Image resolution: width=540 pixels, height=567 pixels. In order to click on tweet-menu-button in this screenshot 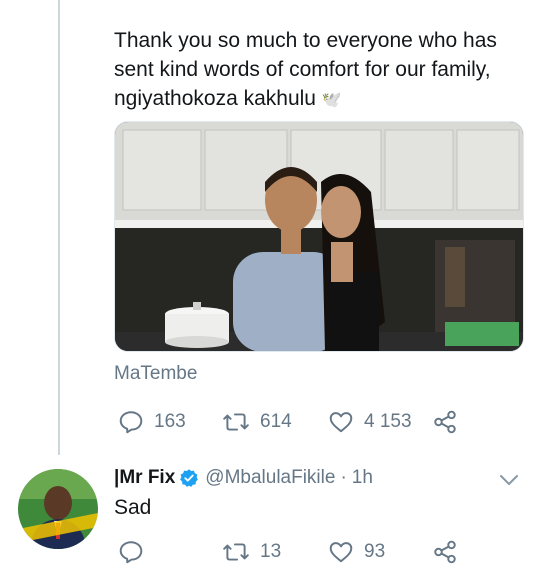, I will do `click(509, 482)`.